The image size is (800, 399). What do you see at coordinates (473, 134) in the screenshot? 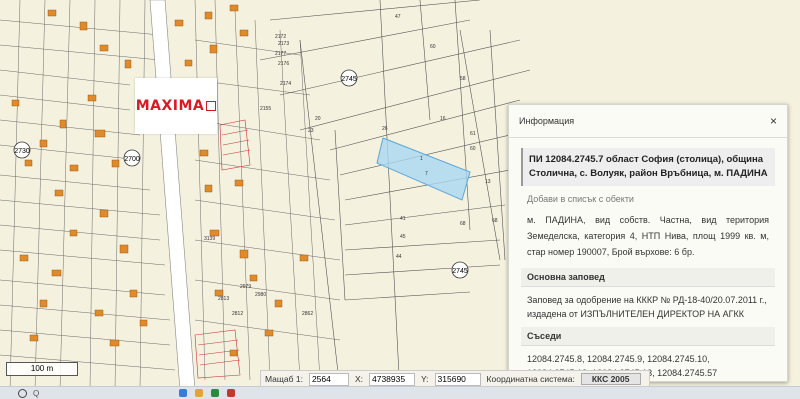
I see `svg-text: 61` at bounding box center [473, 134].